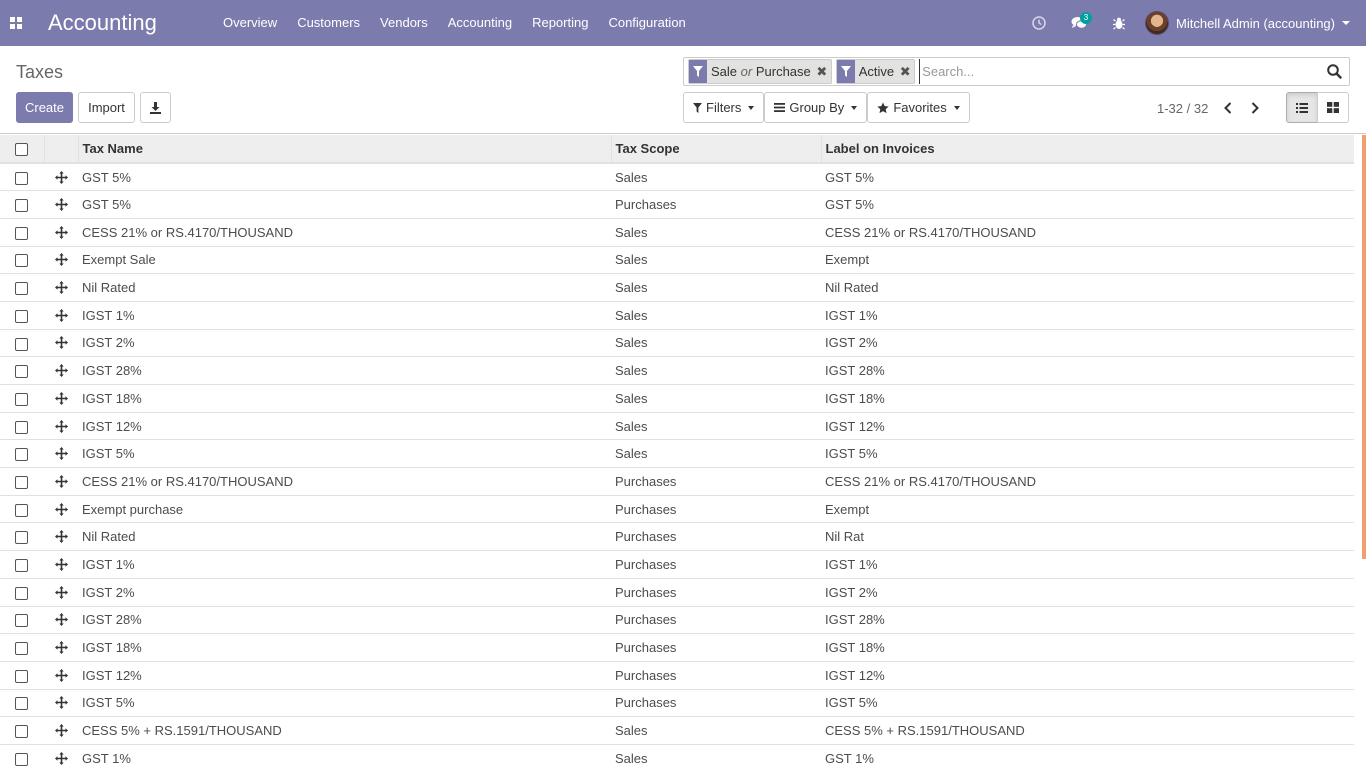 Image resolution: width=1366 pixels, height=768 pixels. I want to click on label-on-invoices-cell: Nil Rated, so click(1087, 287).